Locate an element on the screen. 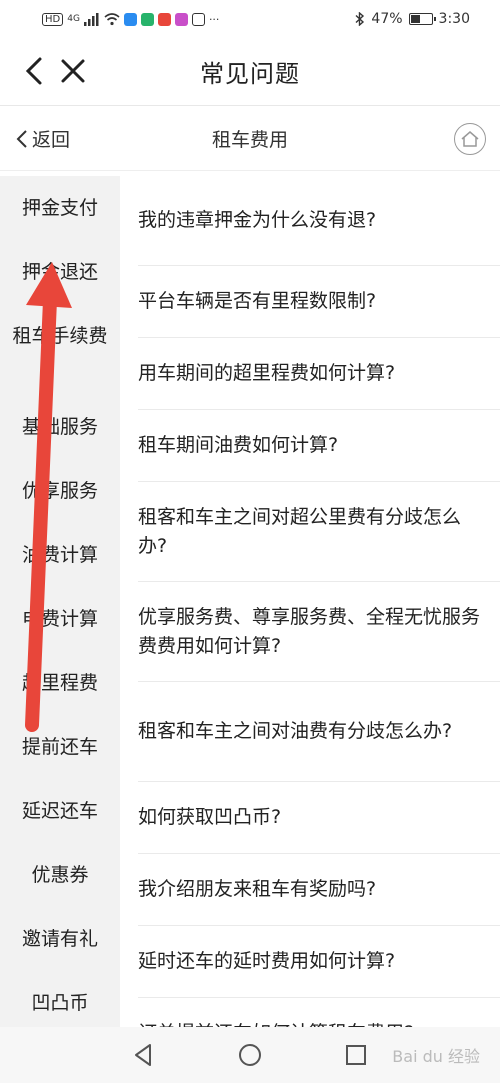  system-nav-bar: Bai du 经验 is located at coordinates (250, 1055).